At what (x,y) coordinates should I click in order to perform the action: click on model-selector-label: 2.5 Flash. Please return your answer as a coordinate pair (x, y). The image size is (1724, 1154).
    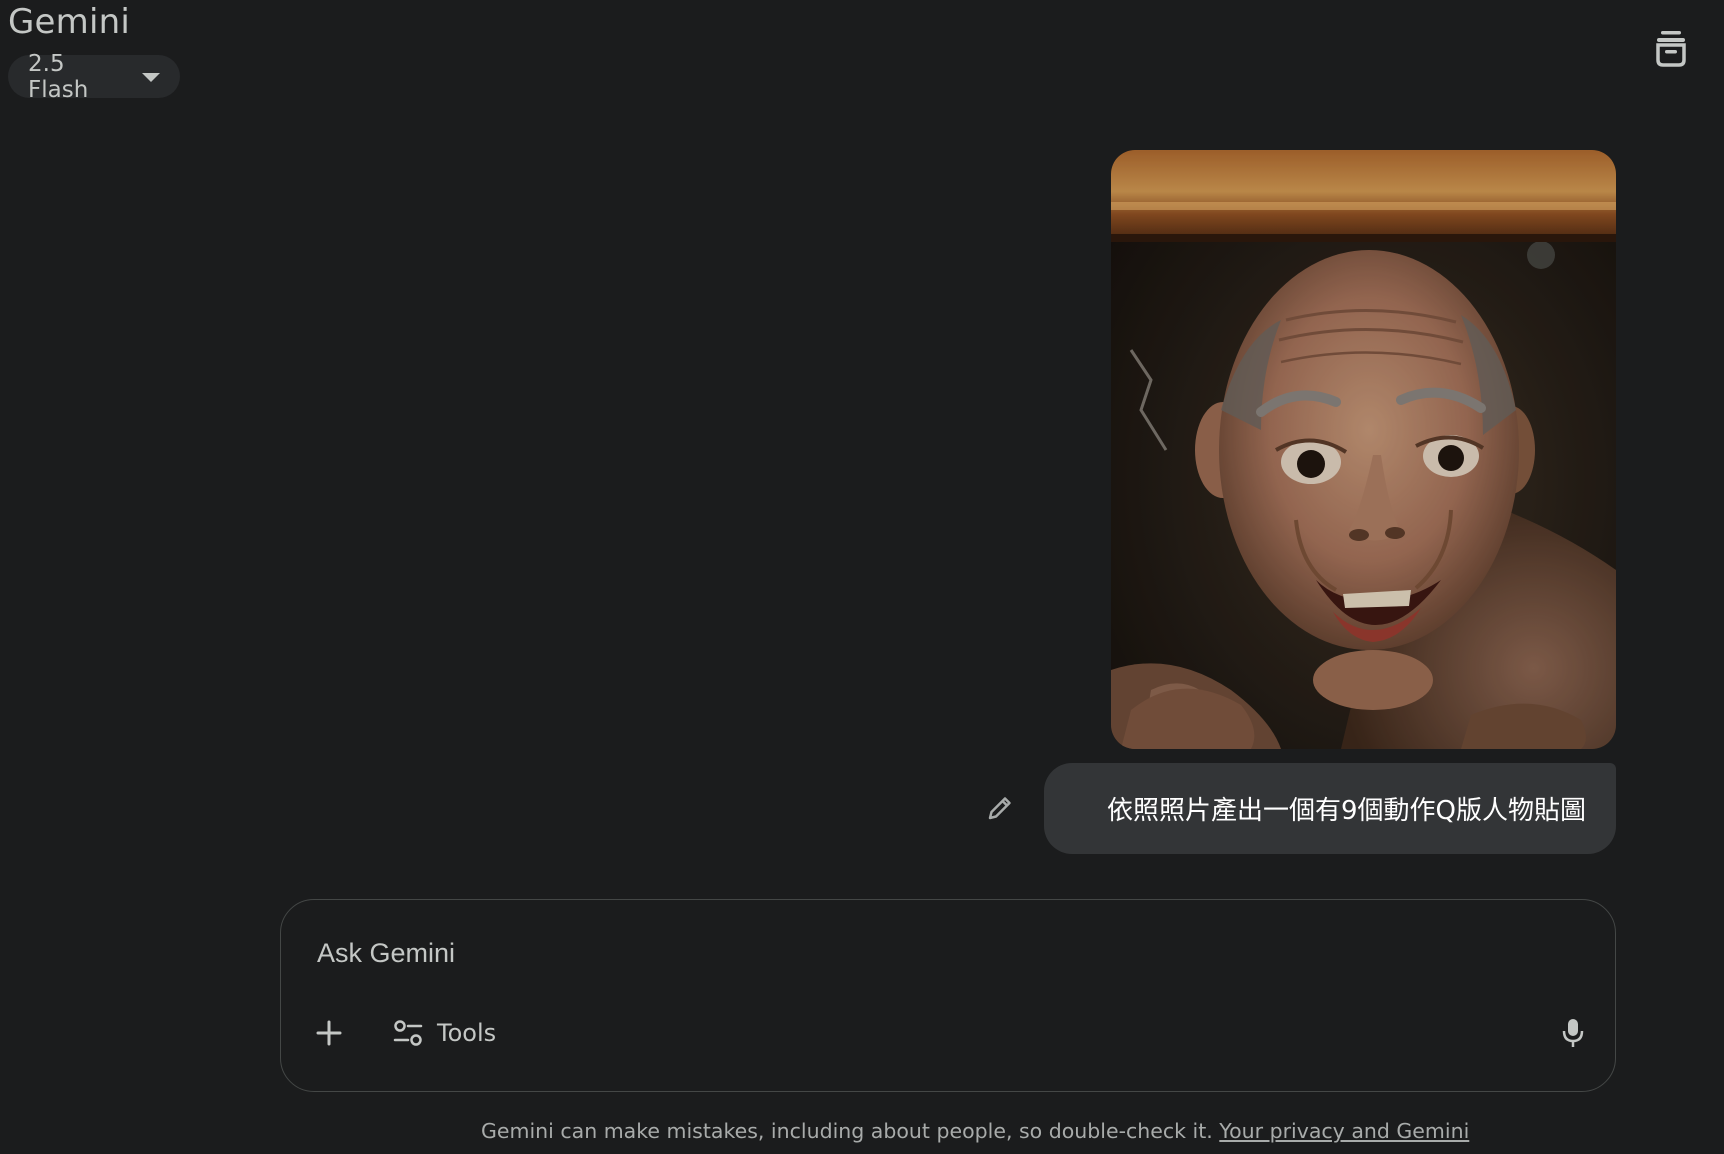
    Looking at the image, I should click on (58, 76).